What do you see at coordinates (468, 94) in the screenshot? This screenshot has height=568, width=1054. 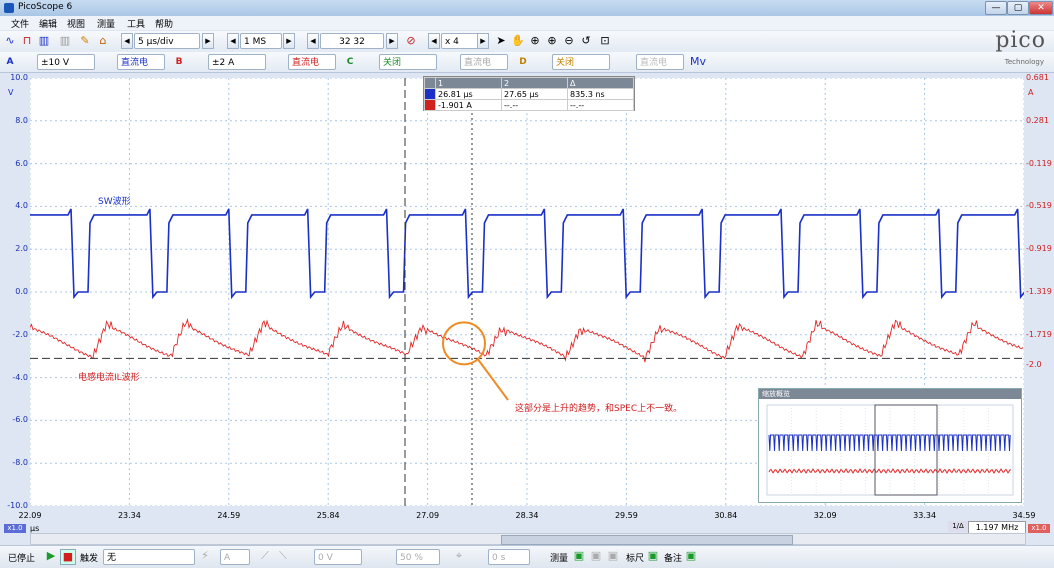 I see `ruler-row1-col1: 26.81 μs` at bounding box center [468, 94].